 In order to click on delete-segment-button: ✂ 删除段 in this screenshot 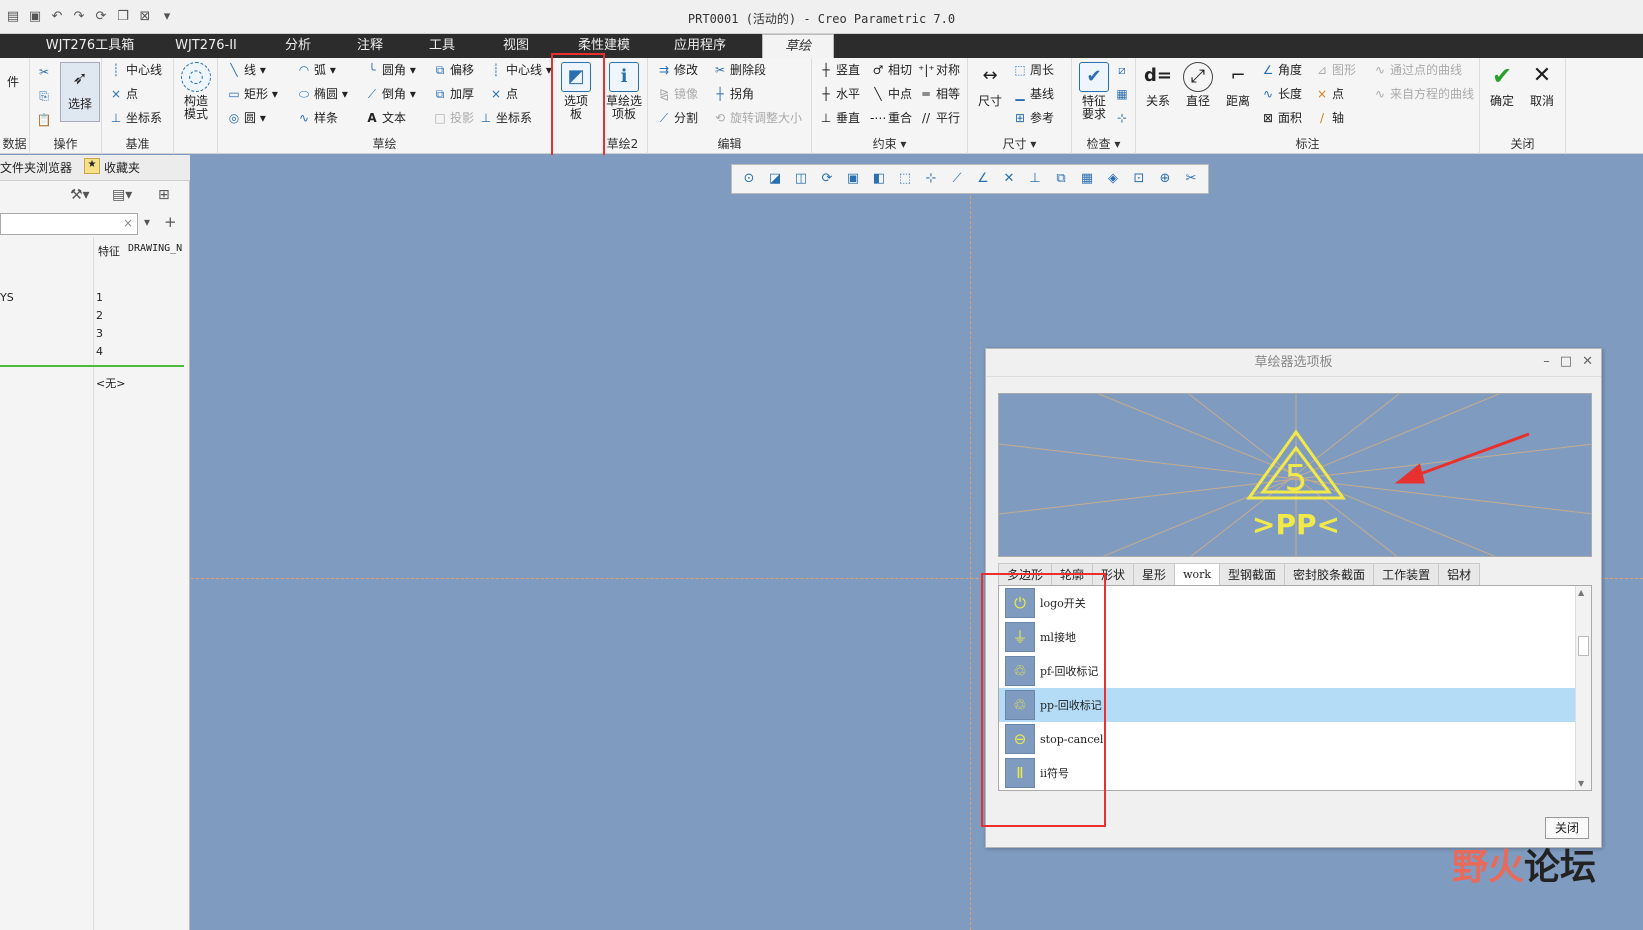, I will do `click(739, 70)`.